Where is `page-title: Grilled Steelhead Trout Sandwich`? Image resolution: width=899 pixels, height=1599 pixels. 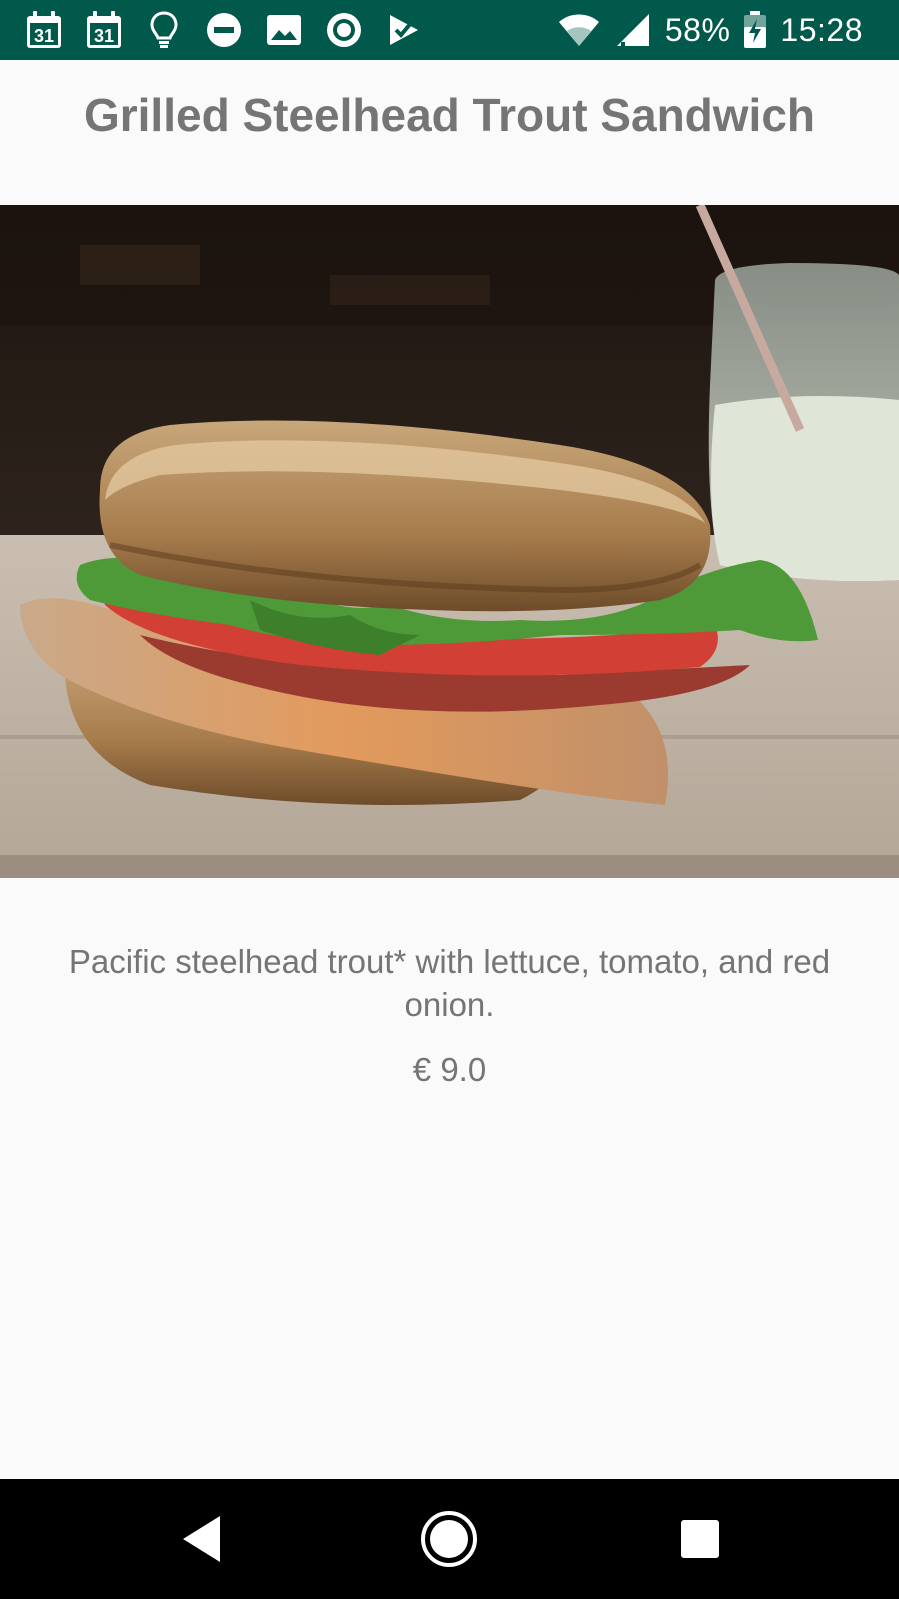
page-title: Grilled Steelhead Trout Sandwich is located at coordinates (449, 115).